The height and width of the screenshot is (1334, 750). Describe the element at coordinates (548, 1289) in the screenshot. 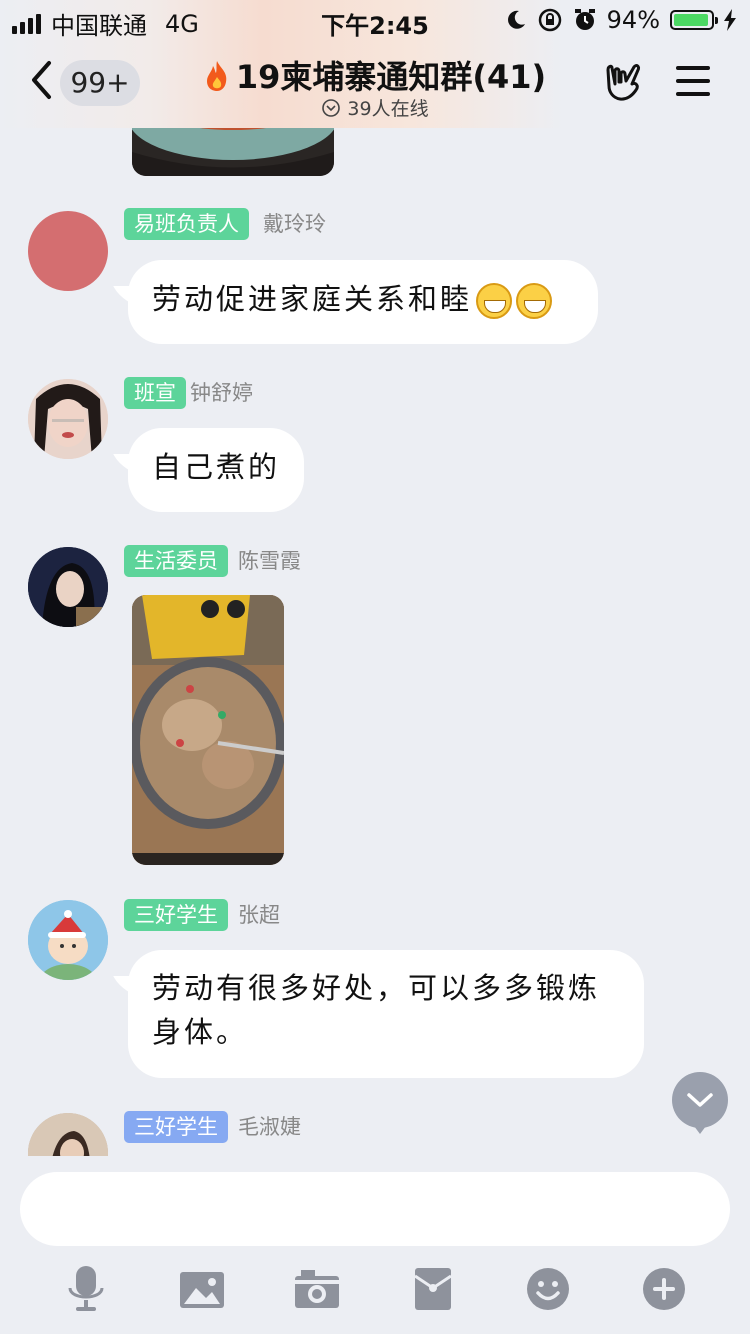

I see `emoji-icon` at that location.